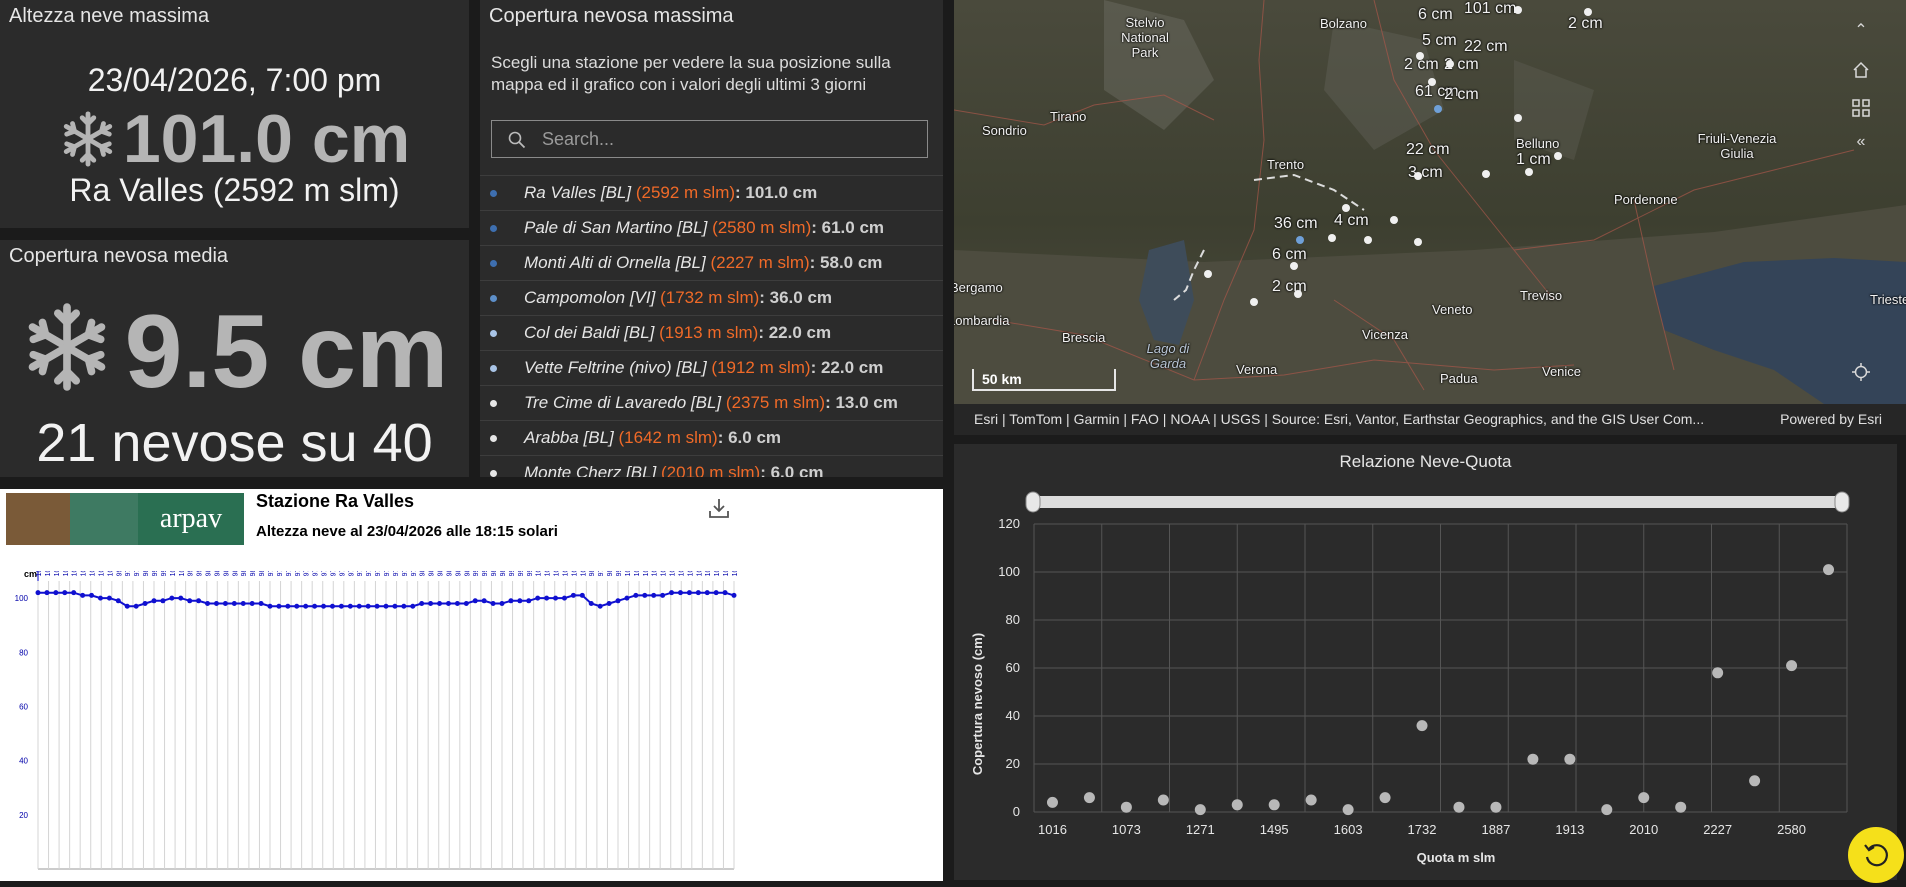 The width and height of the screenshot is (1906, 887). Describe the element at coordinates (1168, 356) in the screenshot. I see `map-place: Lago di Garda` at that location.